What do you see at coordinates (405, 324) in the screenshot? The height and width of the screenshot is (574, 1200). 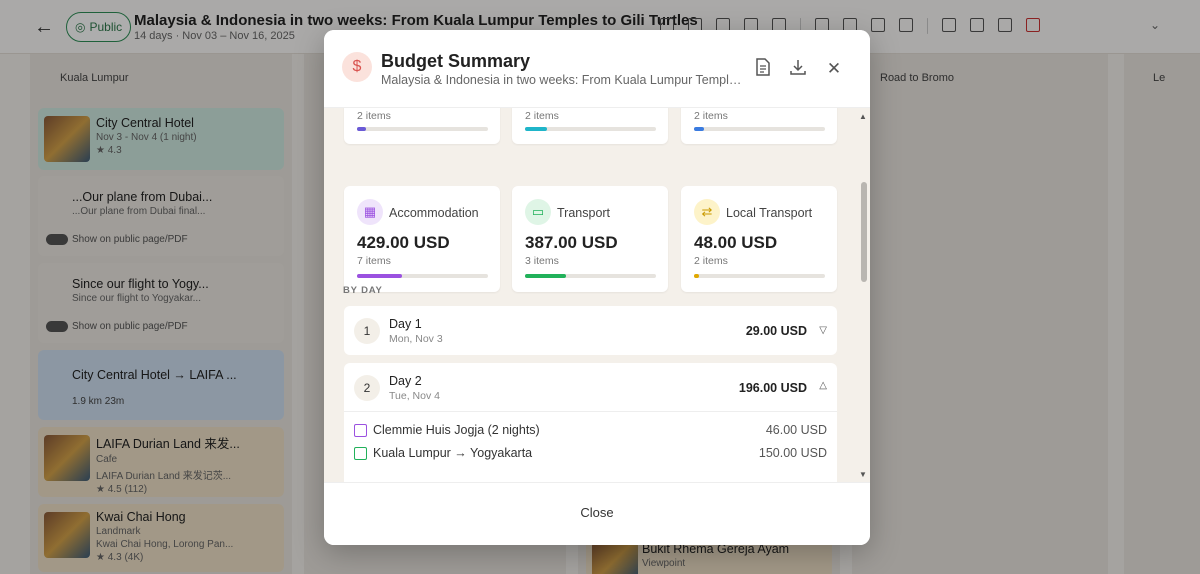 I see `day-name: Day 1` at bounding box center [405, 324].